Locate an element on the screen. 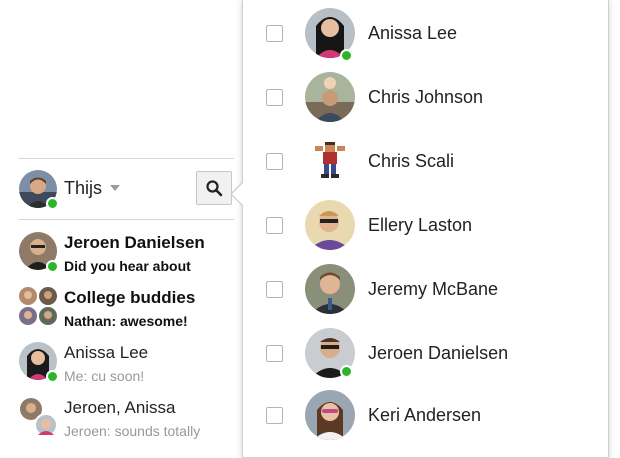 The width and height of the screenshot is (620, 458). contact-row: Anissa Lee is located at coordinates (425, 35).